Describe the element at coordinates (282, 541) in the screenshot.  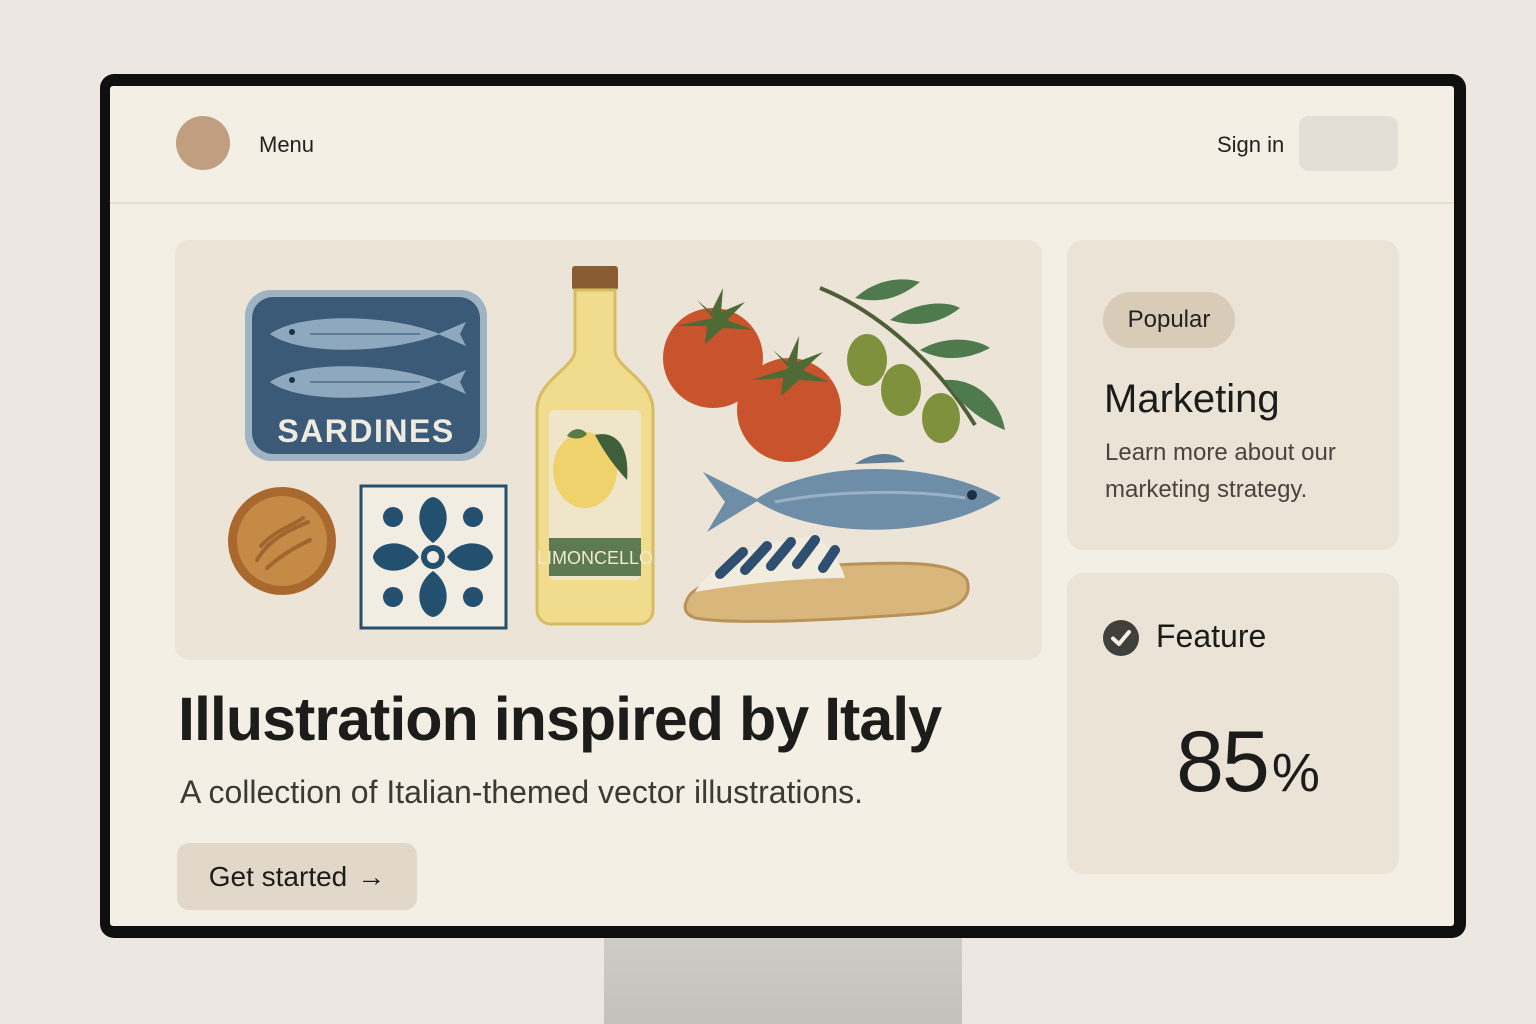
I see `bread-icon` at that location.